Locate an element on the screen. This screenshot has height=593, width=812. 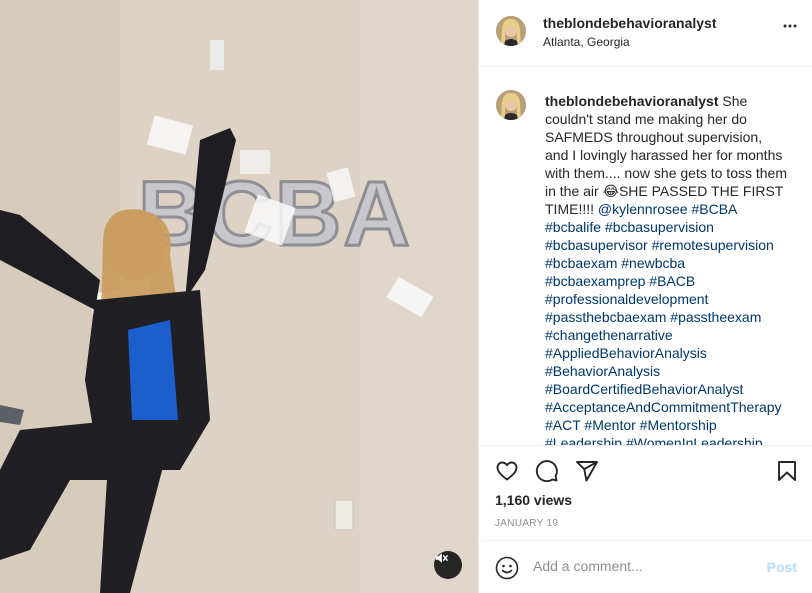
caption-mention: @kylennrosee is located at coordinates (643, 209).